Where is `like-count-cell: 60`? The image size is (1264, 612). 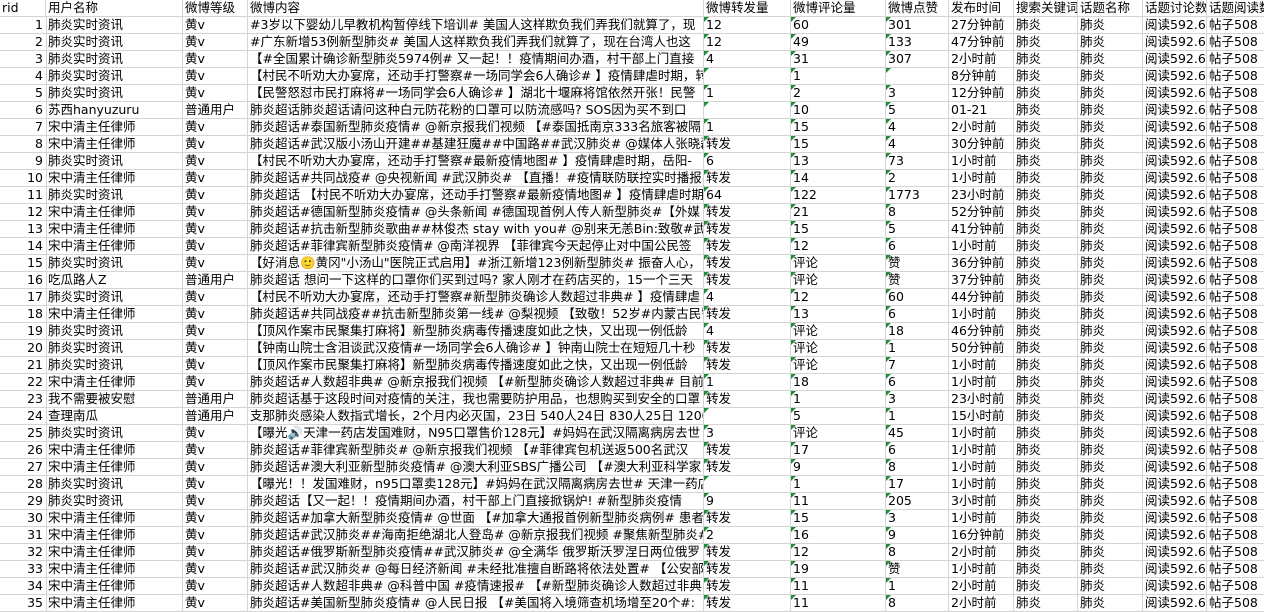
like-count-cell: 60 is located at coordinates (917, 297).